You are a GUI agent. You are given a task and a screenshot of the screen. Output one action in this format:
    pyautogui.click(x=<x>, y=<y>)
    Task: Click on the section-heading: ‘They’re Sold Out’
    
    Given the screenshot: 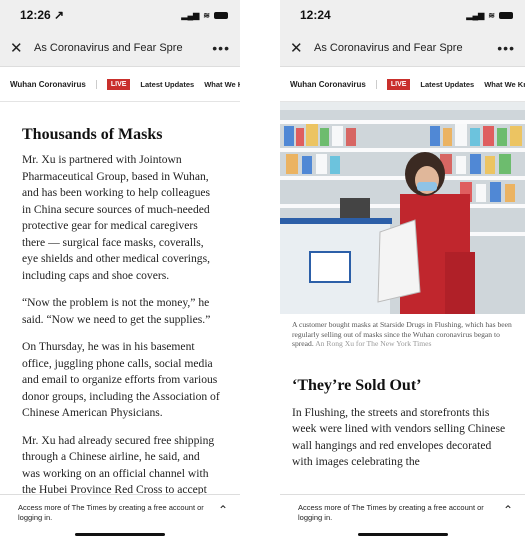 What is the action you would take?
    pyautogui.click(x=357, y=385)
    